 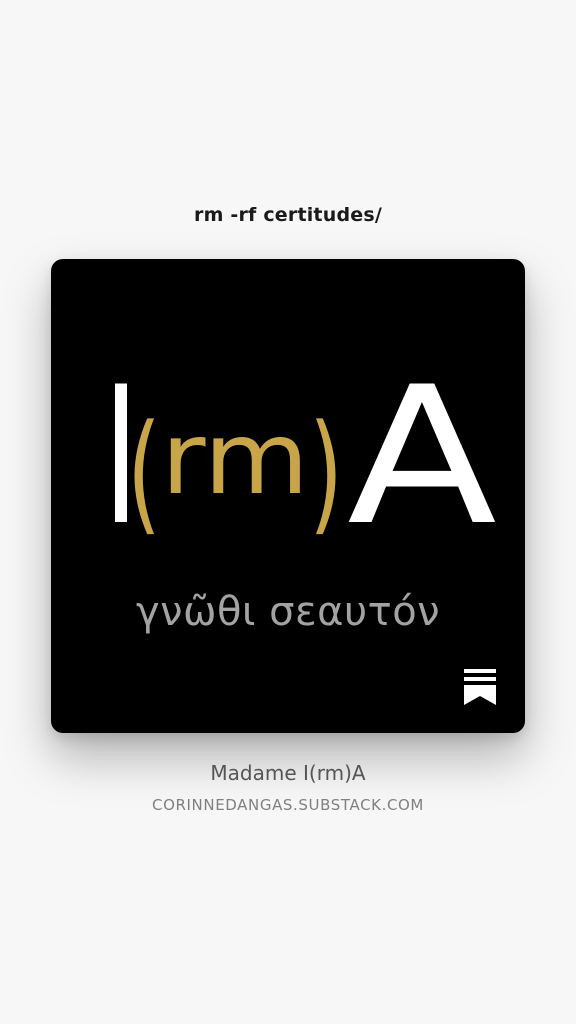 What do you see at coordinates (288, 612) in the screenshot?
I see `cover-motto: γνῶθι σεαυτόν` at bounding box center [288, 612].